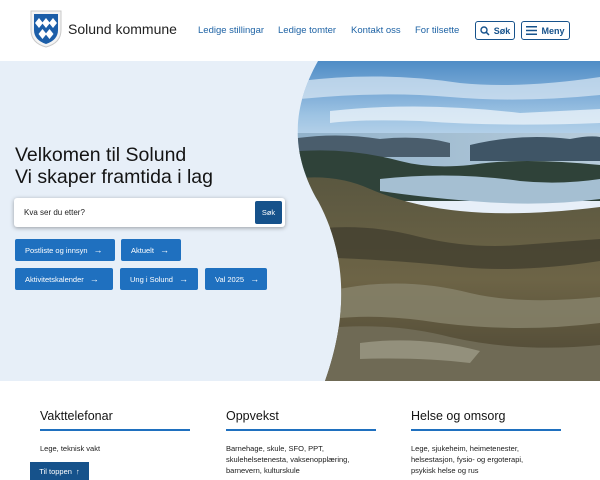 This screenshot has width=600, height=480. I want to click on arrow-up-icon: ↑, so click(77, 471).